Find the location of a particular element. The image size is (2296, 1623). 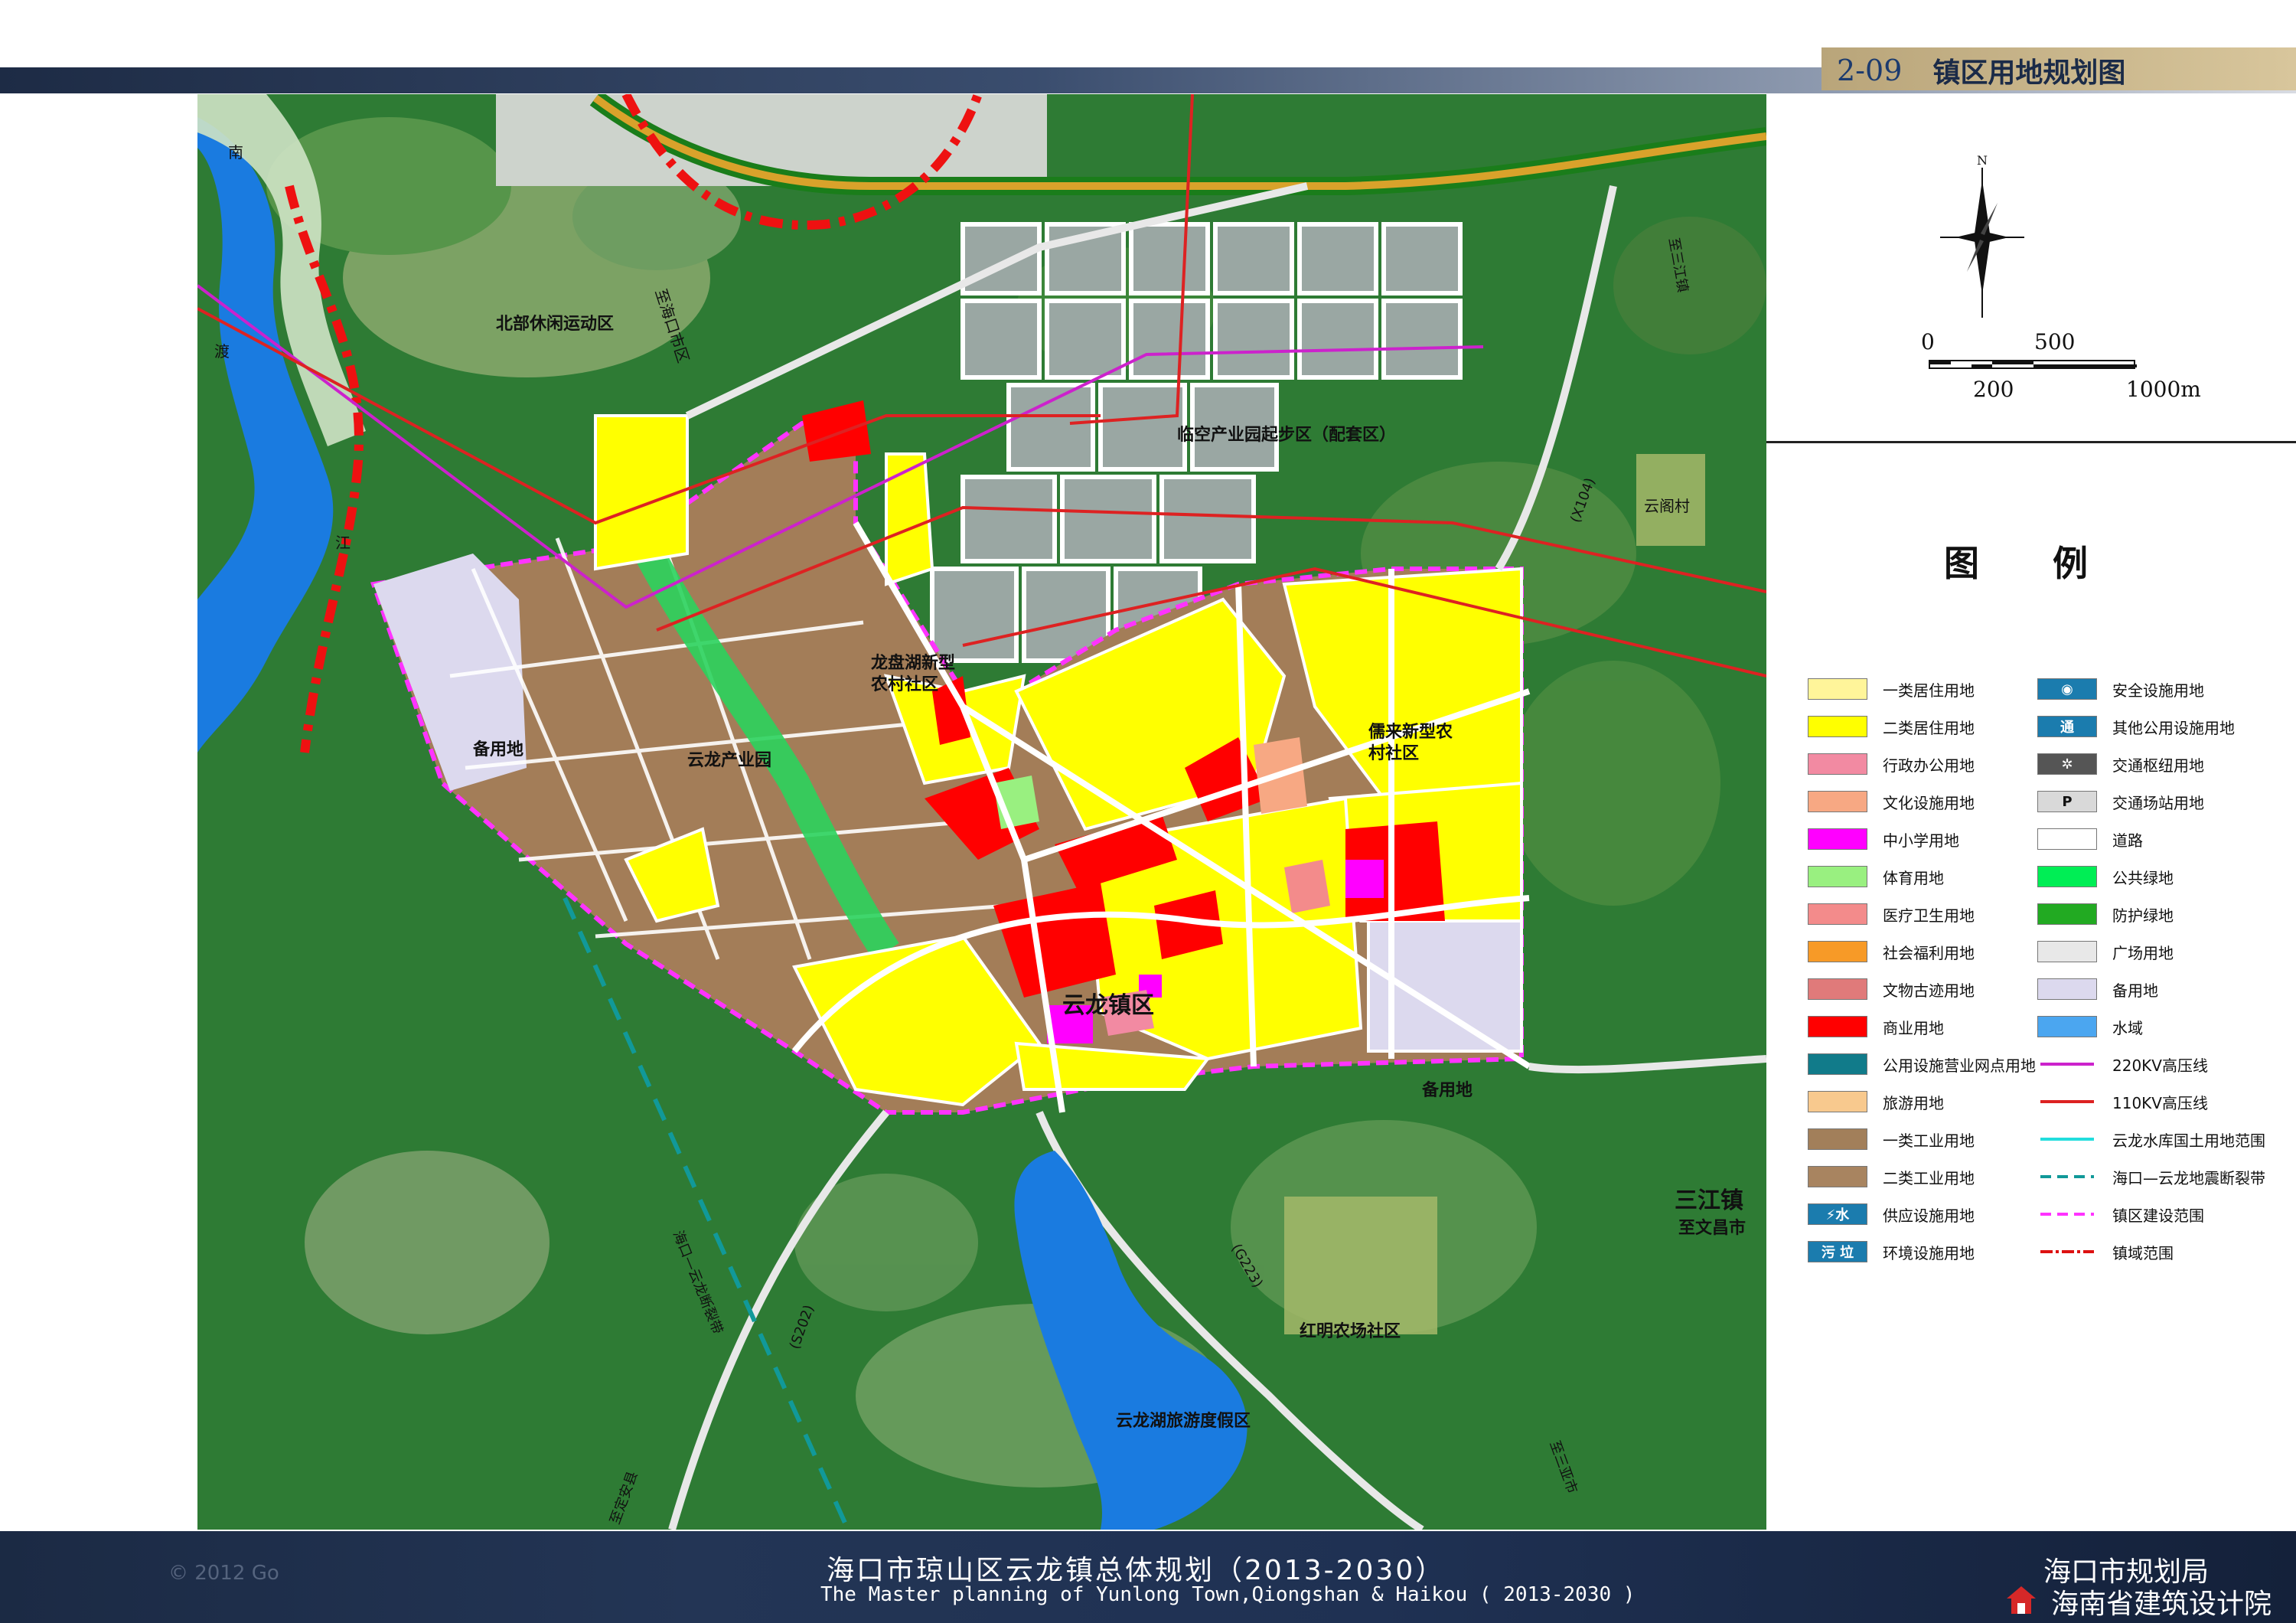

legend-item-left-3: 文化设施用地 is located at coordinates (1891, 801).